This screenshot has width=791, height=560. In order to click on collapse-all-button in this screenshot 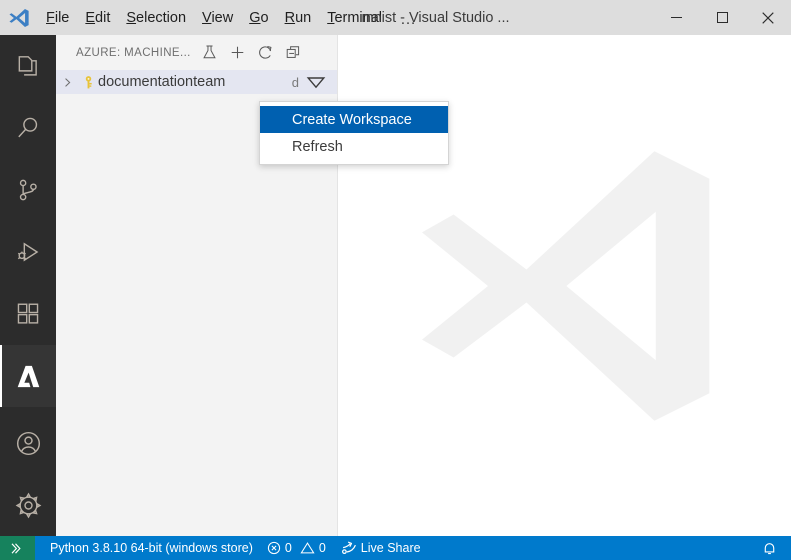, I will do `click(294, 53)`.